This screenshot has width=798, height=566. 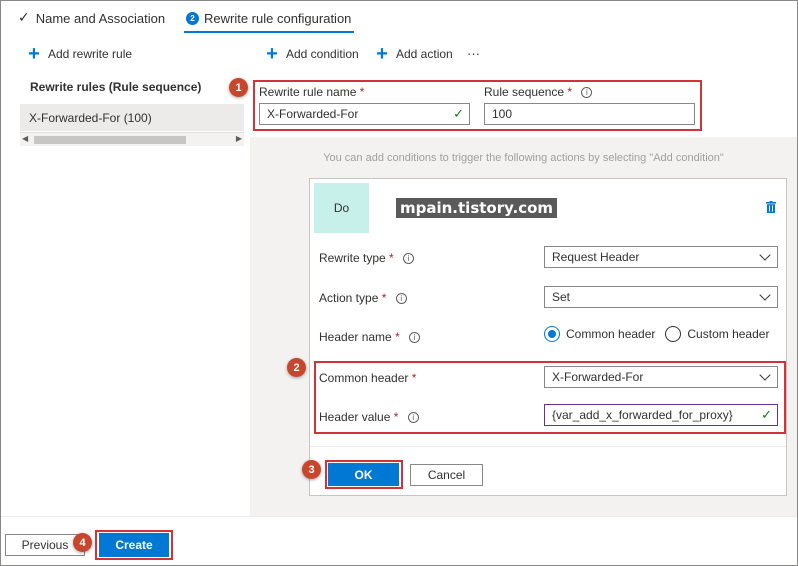 I want to click on action-type-label: Action type * i, so click(x=363, y=298).